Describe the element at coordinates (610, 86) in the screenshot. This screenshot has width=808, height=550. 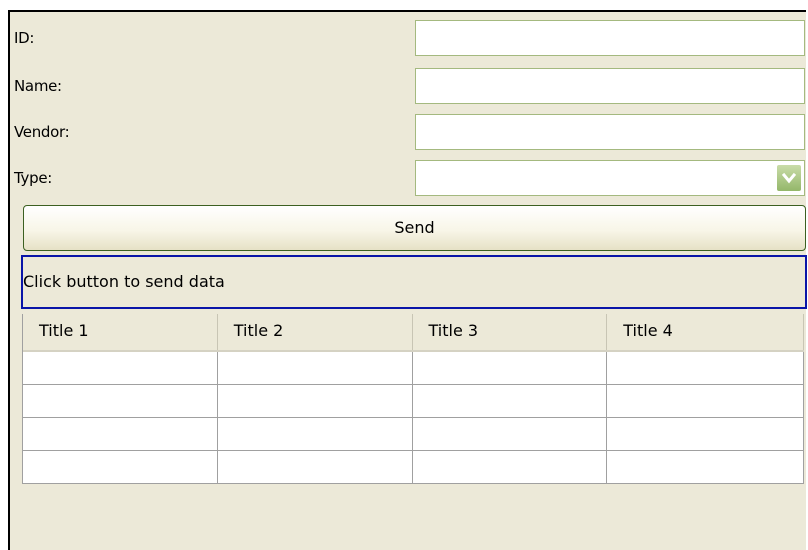
I see `name-field` at that location.